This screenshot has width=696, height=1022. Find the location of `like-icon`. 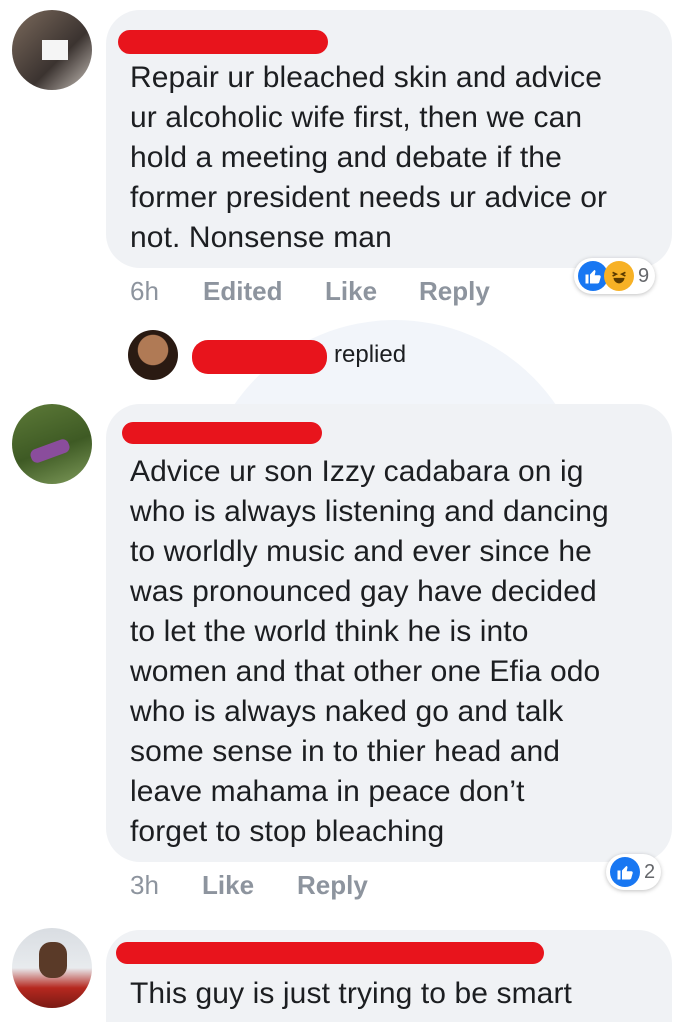

like-icon is located at coordinates (625, 872).